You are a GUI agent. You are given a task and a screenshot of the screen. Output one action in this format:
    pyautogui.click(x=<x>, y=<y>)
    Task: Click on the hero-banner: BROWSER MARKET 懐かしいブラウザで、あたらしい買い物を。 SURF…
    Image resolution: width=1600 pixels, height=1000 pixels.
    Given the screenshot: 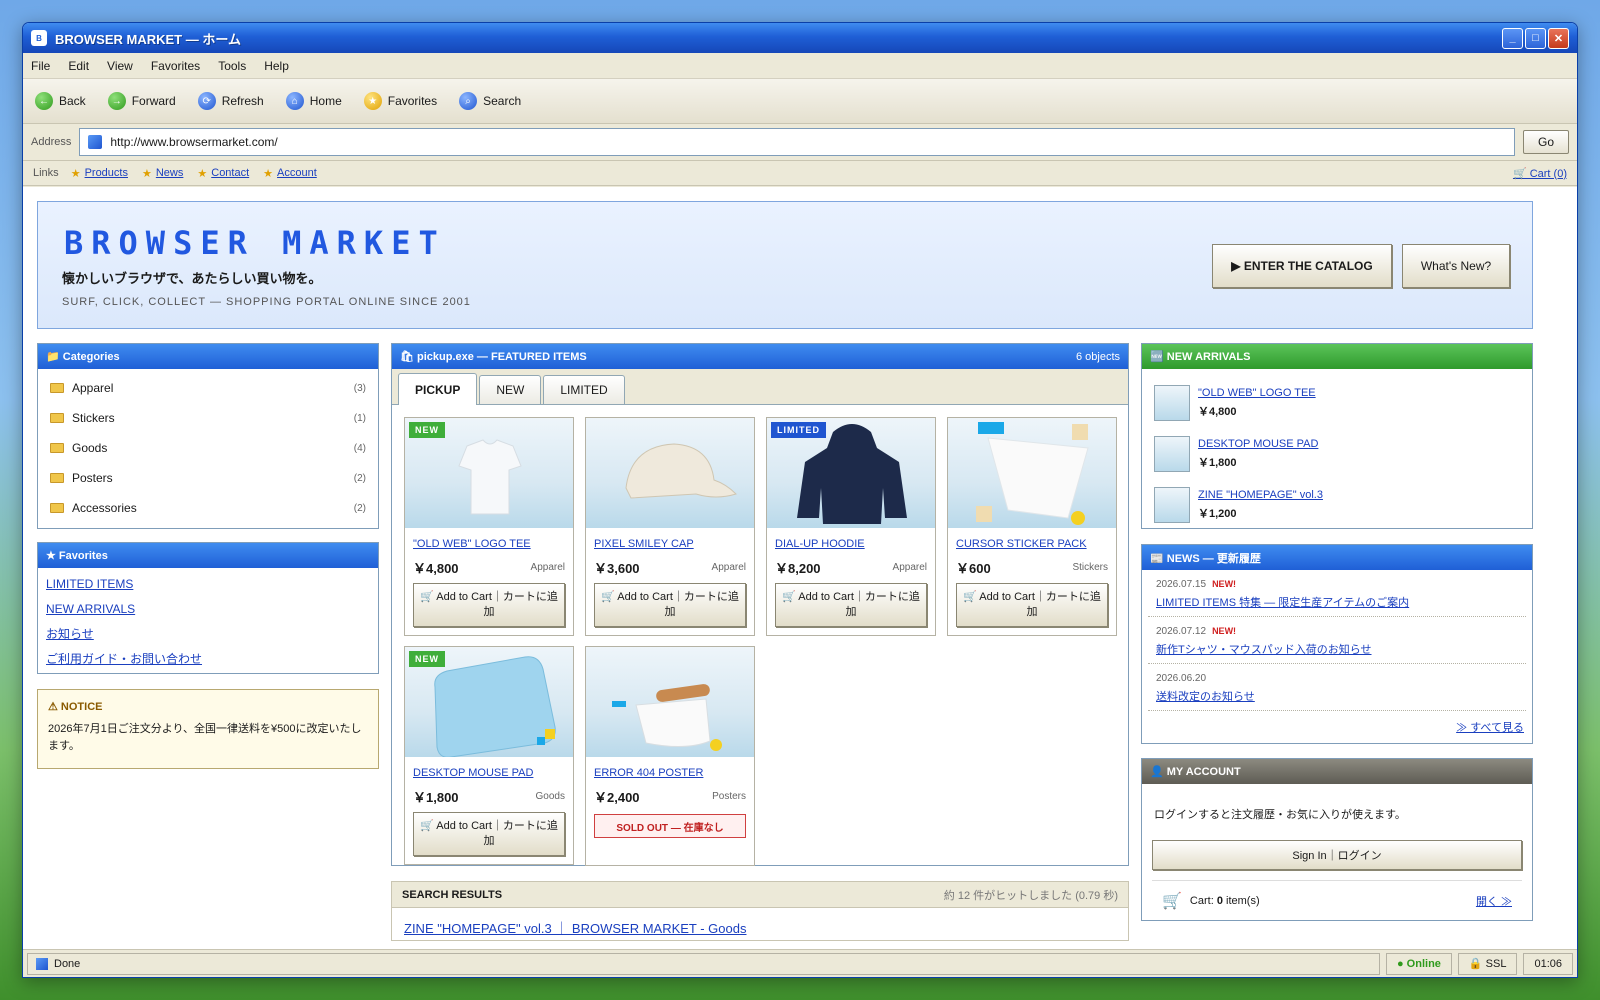 What is the action you would take?
    pyautogui.click(x=785, y=265)
    